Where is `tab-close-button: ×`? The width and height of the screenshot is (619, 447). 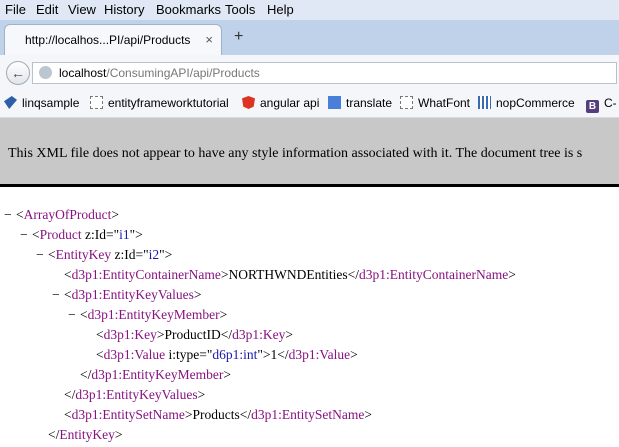
tab-close-button: × is located at coordinates (209, 39).